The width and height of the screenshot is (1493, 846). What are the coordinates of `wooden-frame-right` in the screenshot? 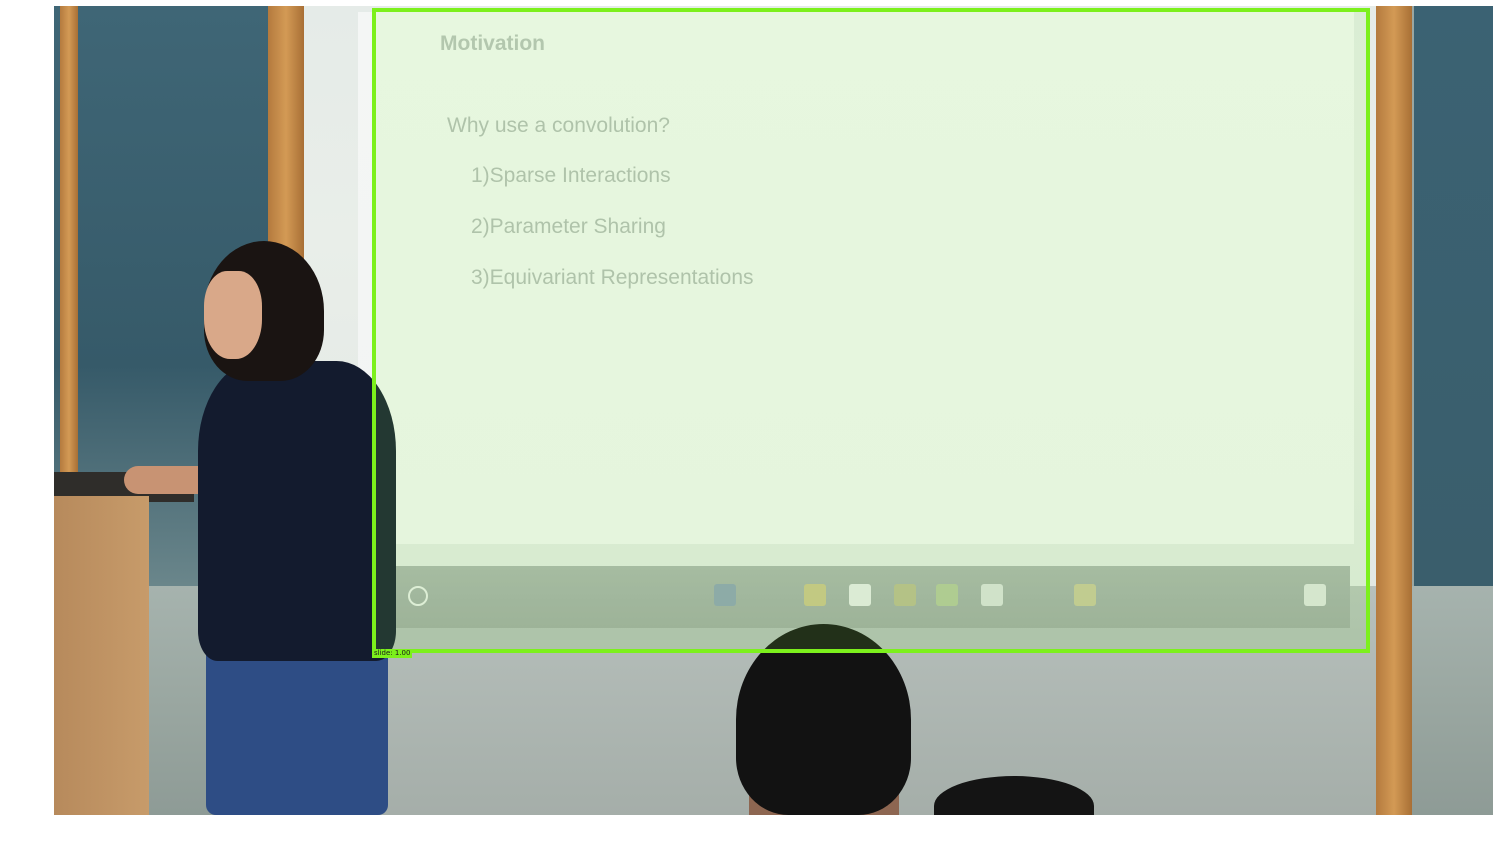 It's located at (1394, 410).